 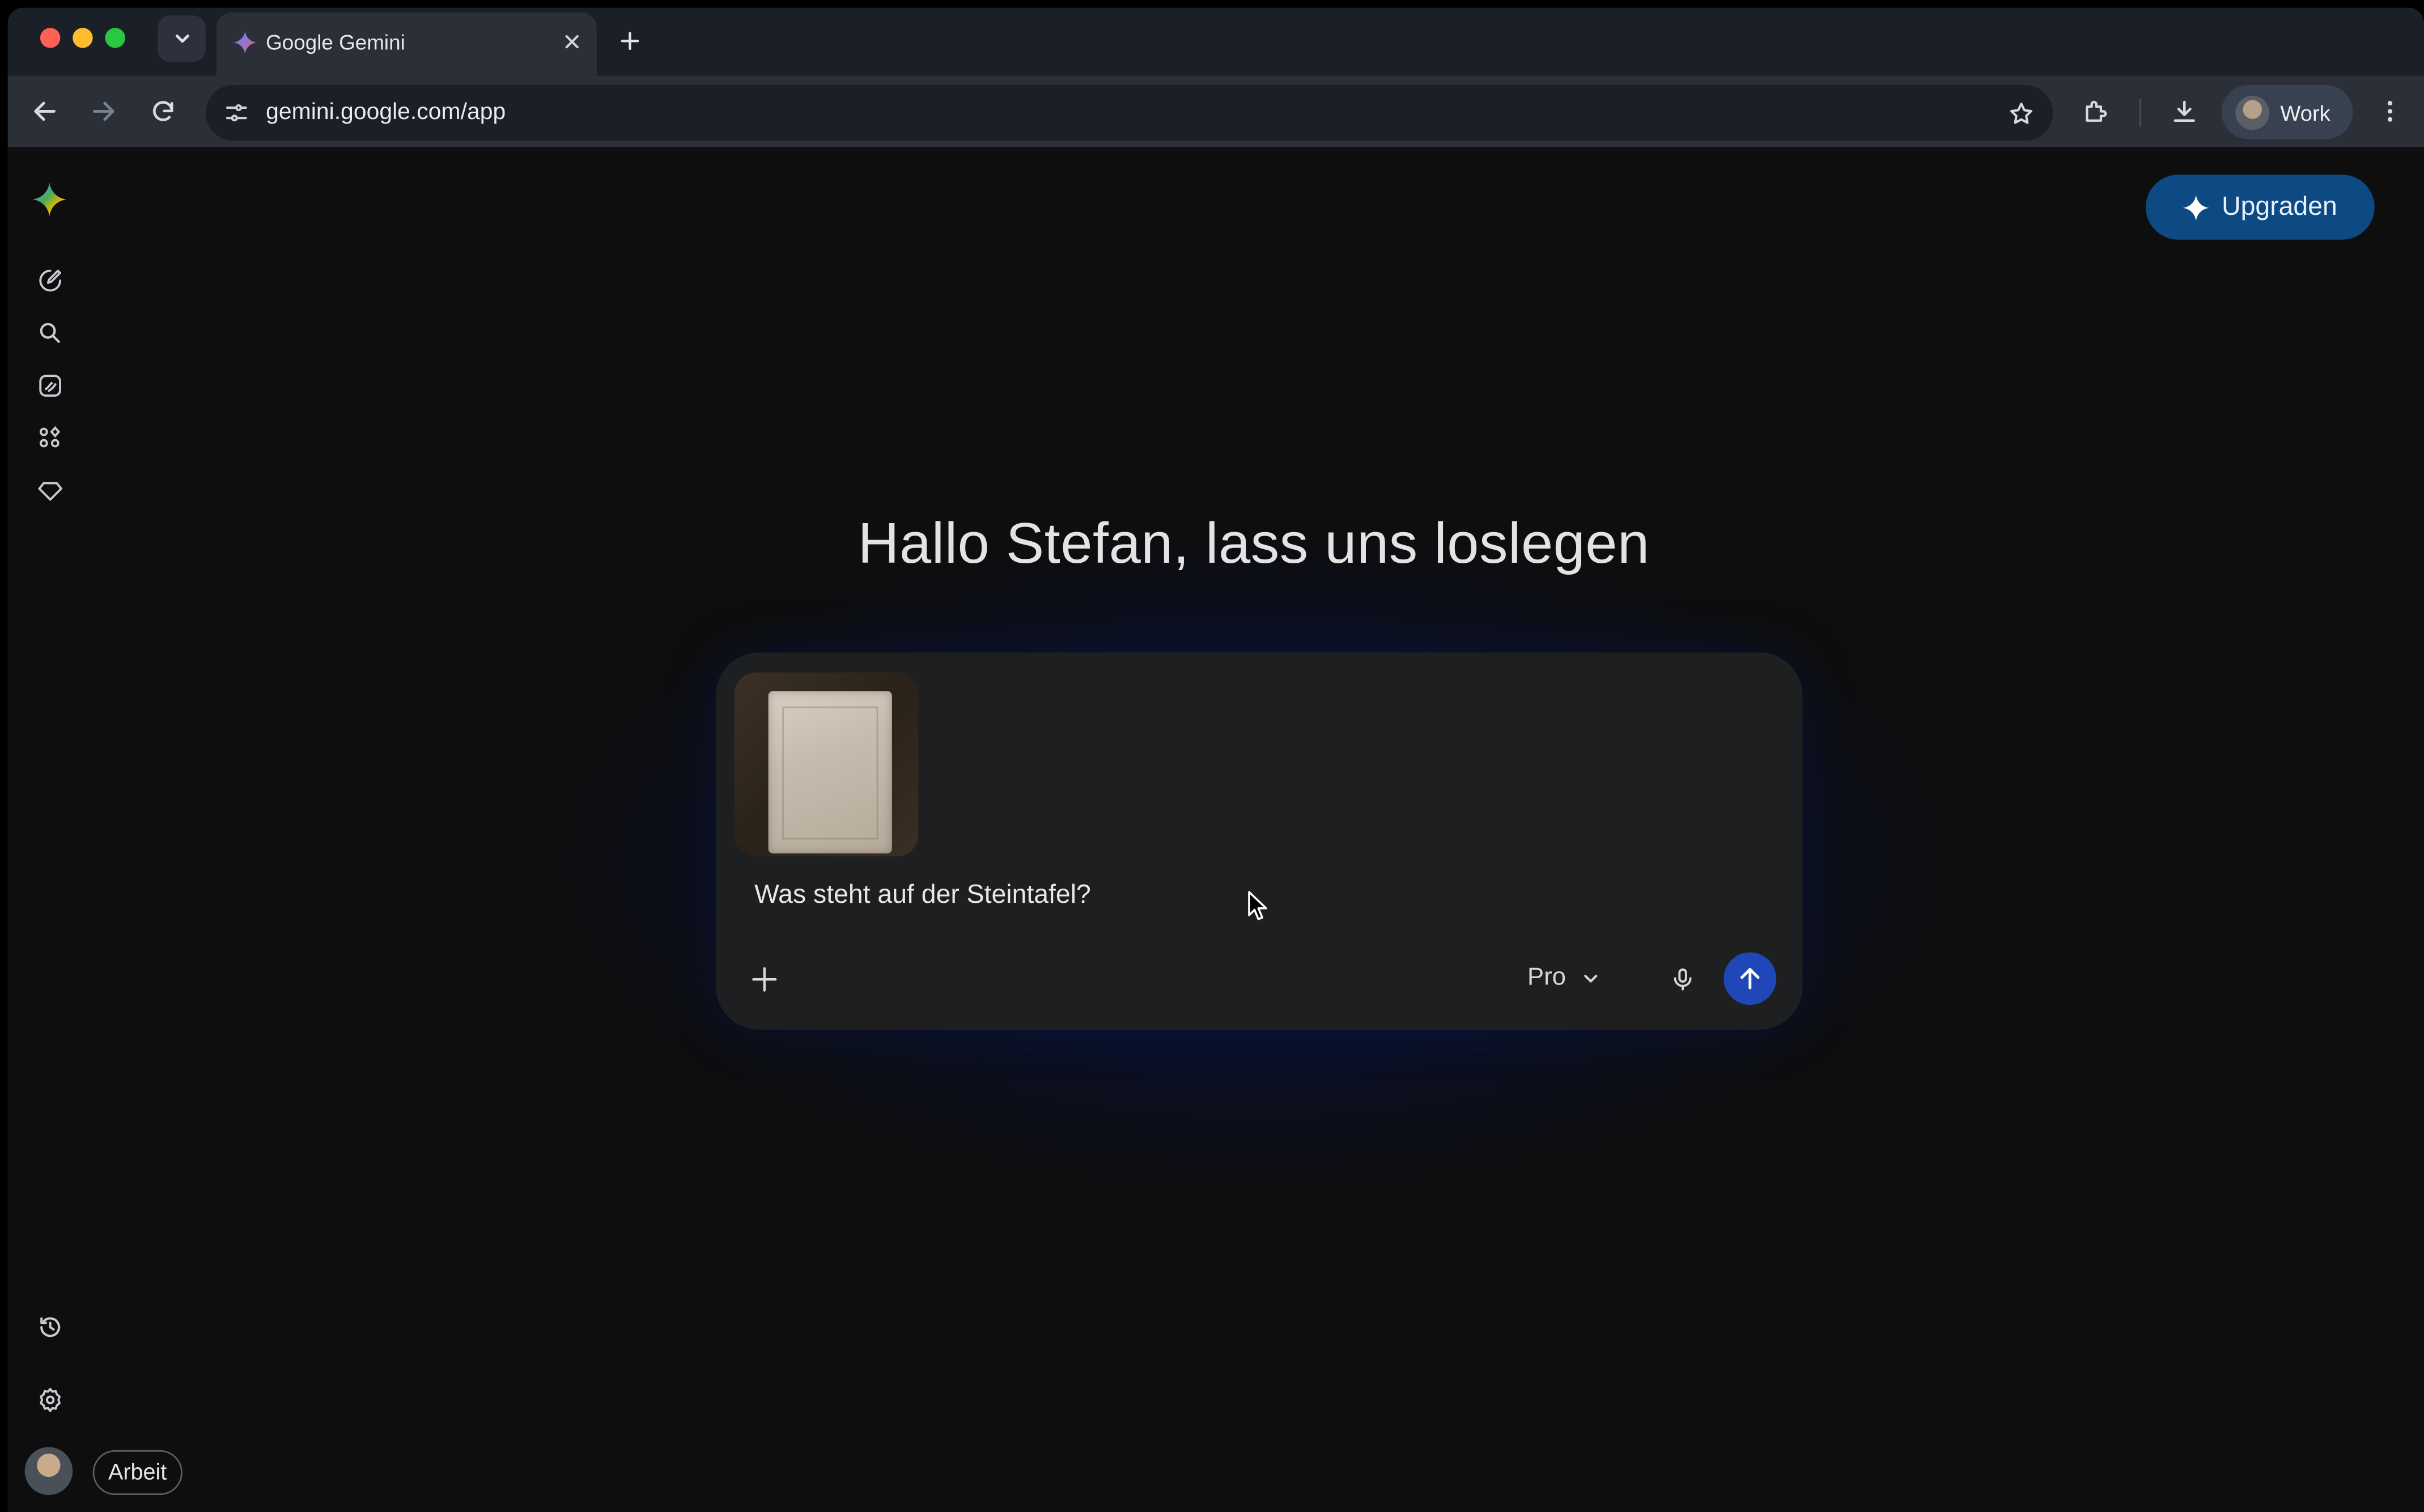 I want to click on forward-button, so click(x=104, y=111).